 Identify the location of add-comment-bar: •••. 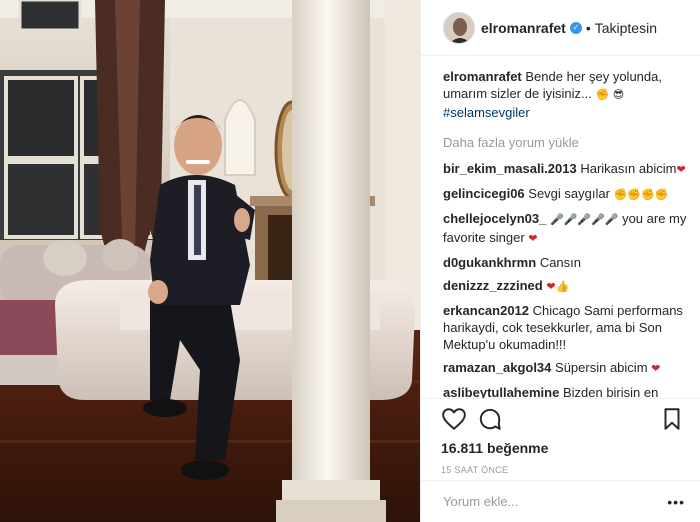
(560, 501).